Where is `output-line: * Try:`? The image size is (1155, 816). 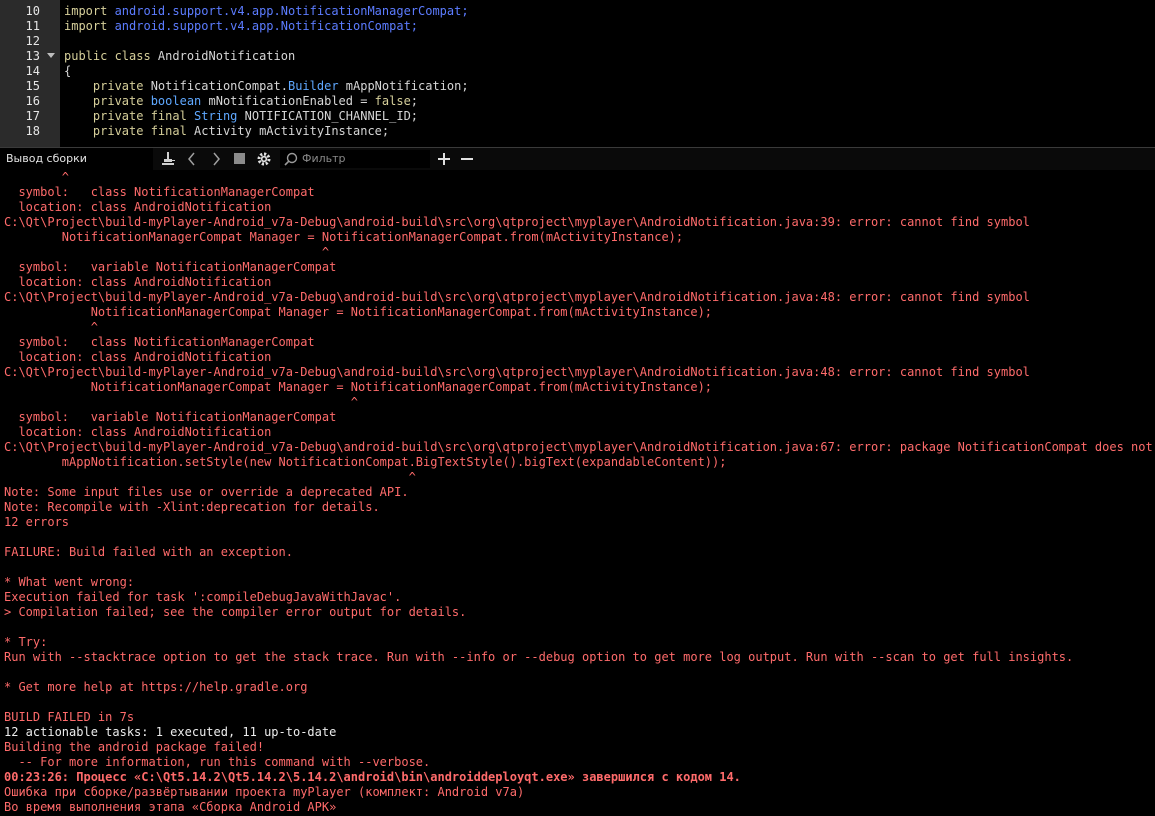 output-line: * Try: is located at coordinates (26, 642).